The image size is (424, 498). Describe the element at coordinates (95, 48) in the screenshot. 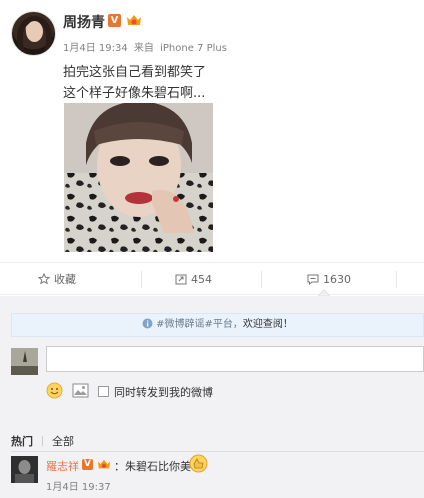

I see `post-date: 1月4日 19:34` at that location.